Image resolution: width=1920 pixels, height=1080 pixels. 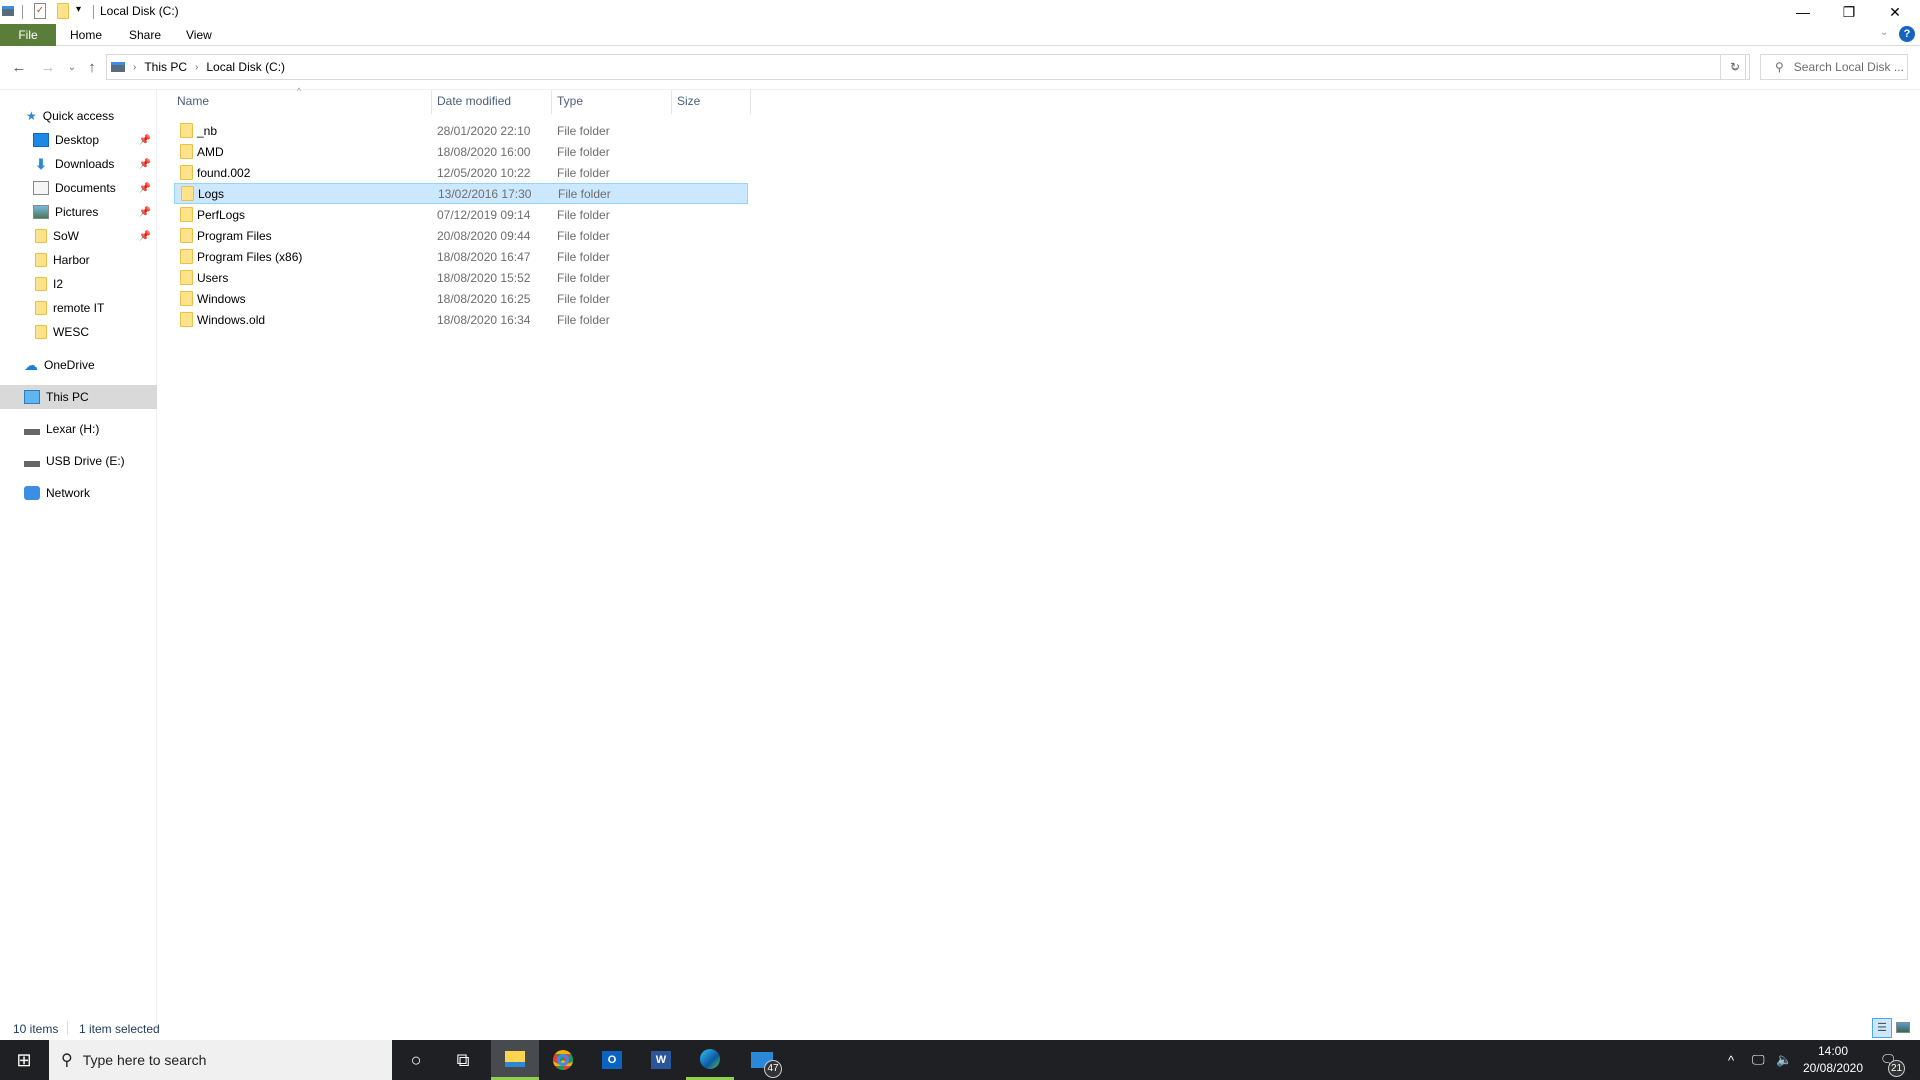 I want to click on outlook-icon: O, so click(x=612, y=1060).